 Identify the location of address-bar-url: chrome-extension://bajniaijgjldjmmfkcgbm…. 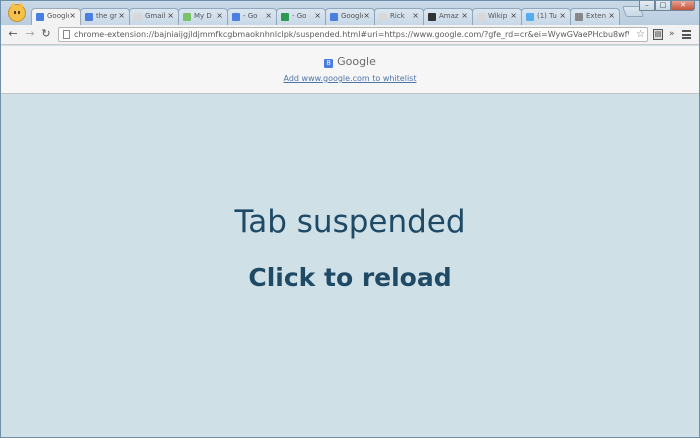
(351, 34).